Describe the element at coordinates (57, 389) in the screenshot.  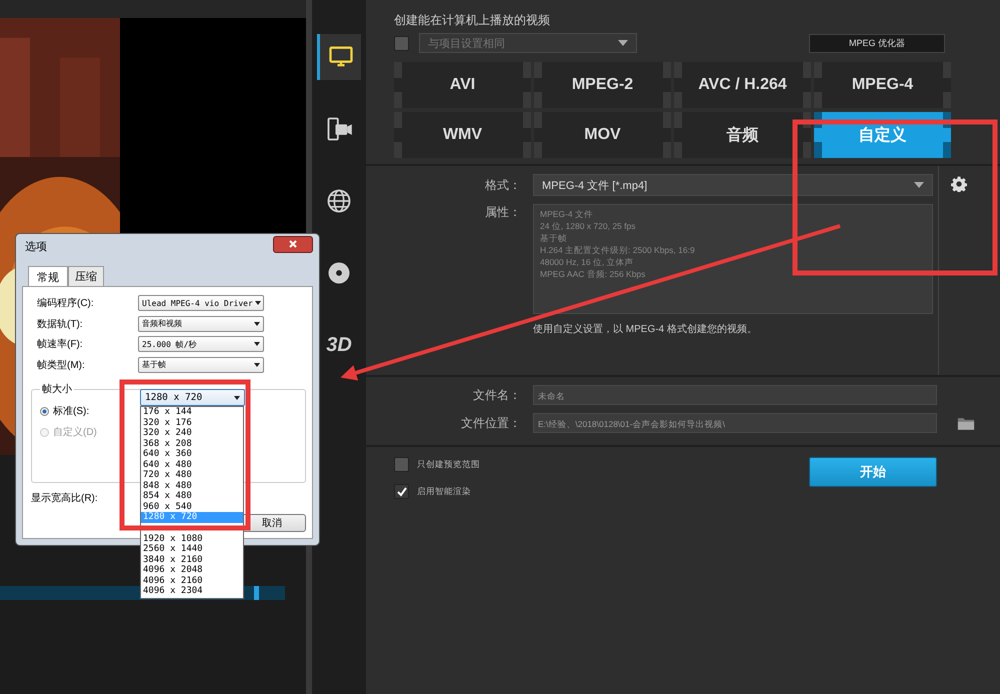
I see `group-title: 帧大小` at that location.